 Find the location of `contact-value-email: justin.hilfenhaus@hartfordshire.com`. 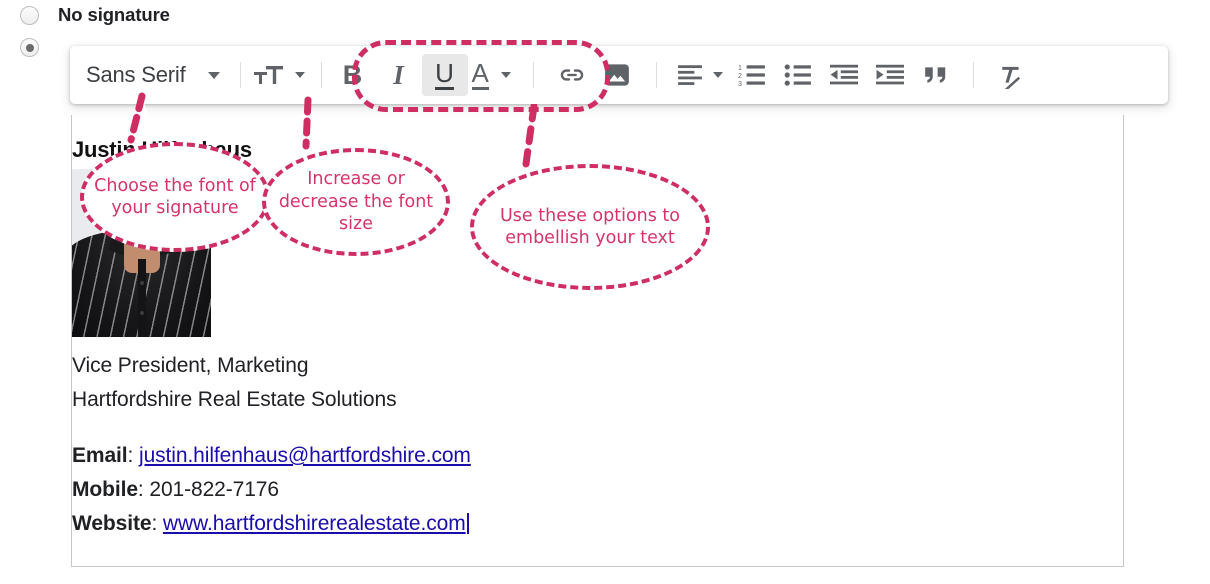

contact-value-email: justin.hilfenhaus@hartfordshire.com is located at coordinates (305, 455).